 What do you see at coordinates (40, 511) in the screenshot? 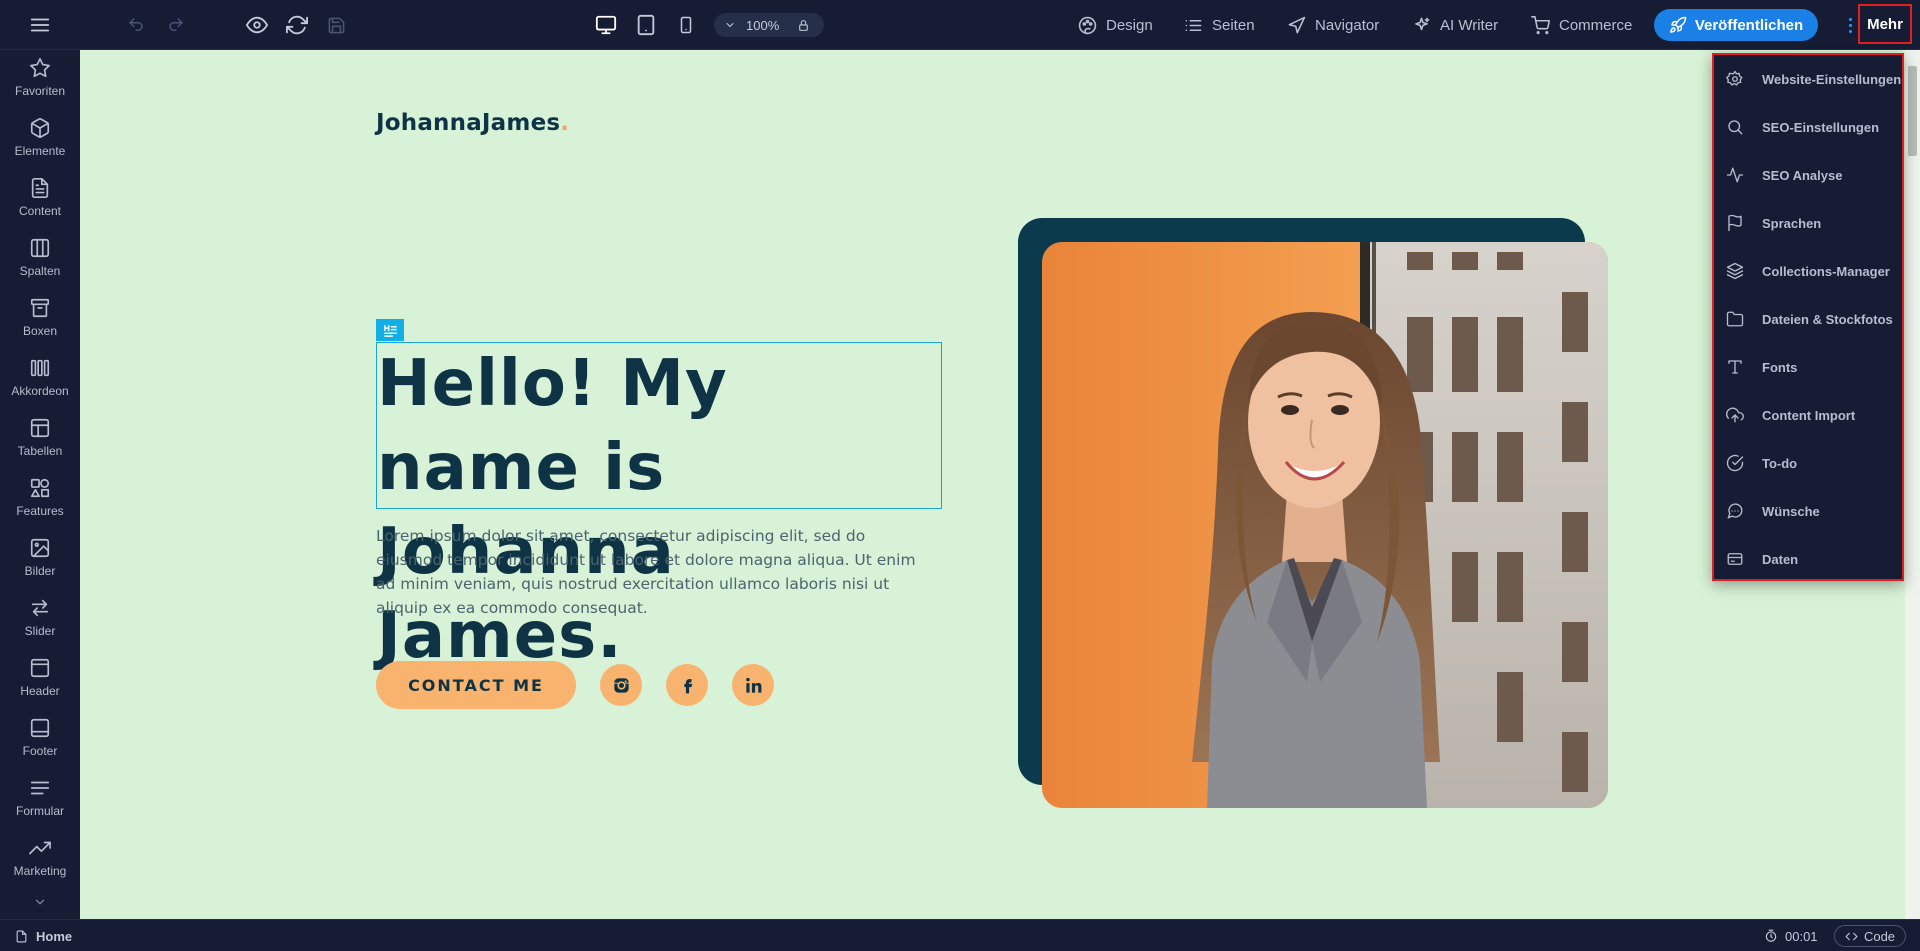
I see `sidebar-item-label: Features` at bounding box center [40, 511].